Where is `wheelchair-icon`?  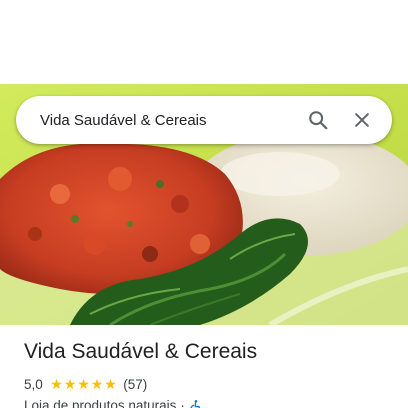
wheelchair-icon is located at coordinates (196, 403).